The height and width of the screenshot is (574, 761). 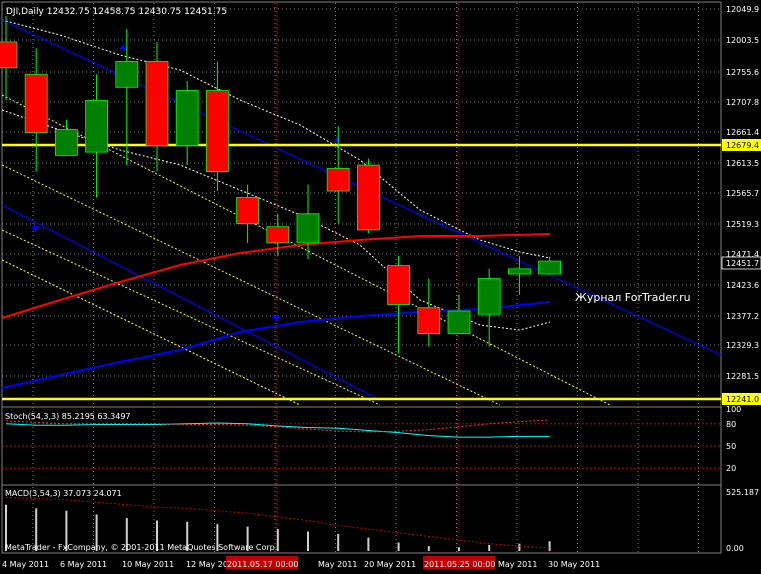 What do you see at coordinates (731, 446) in the screenshot?
I see `stoch-tick-label: 50` at bounding box center [731, 446].